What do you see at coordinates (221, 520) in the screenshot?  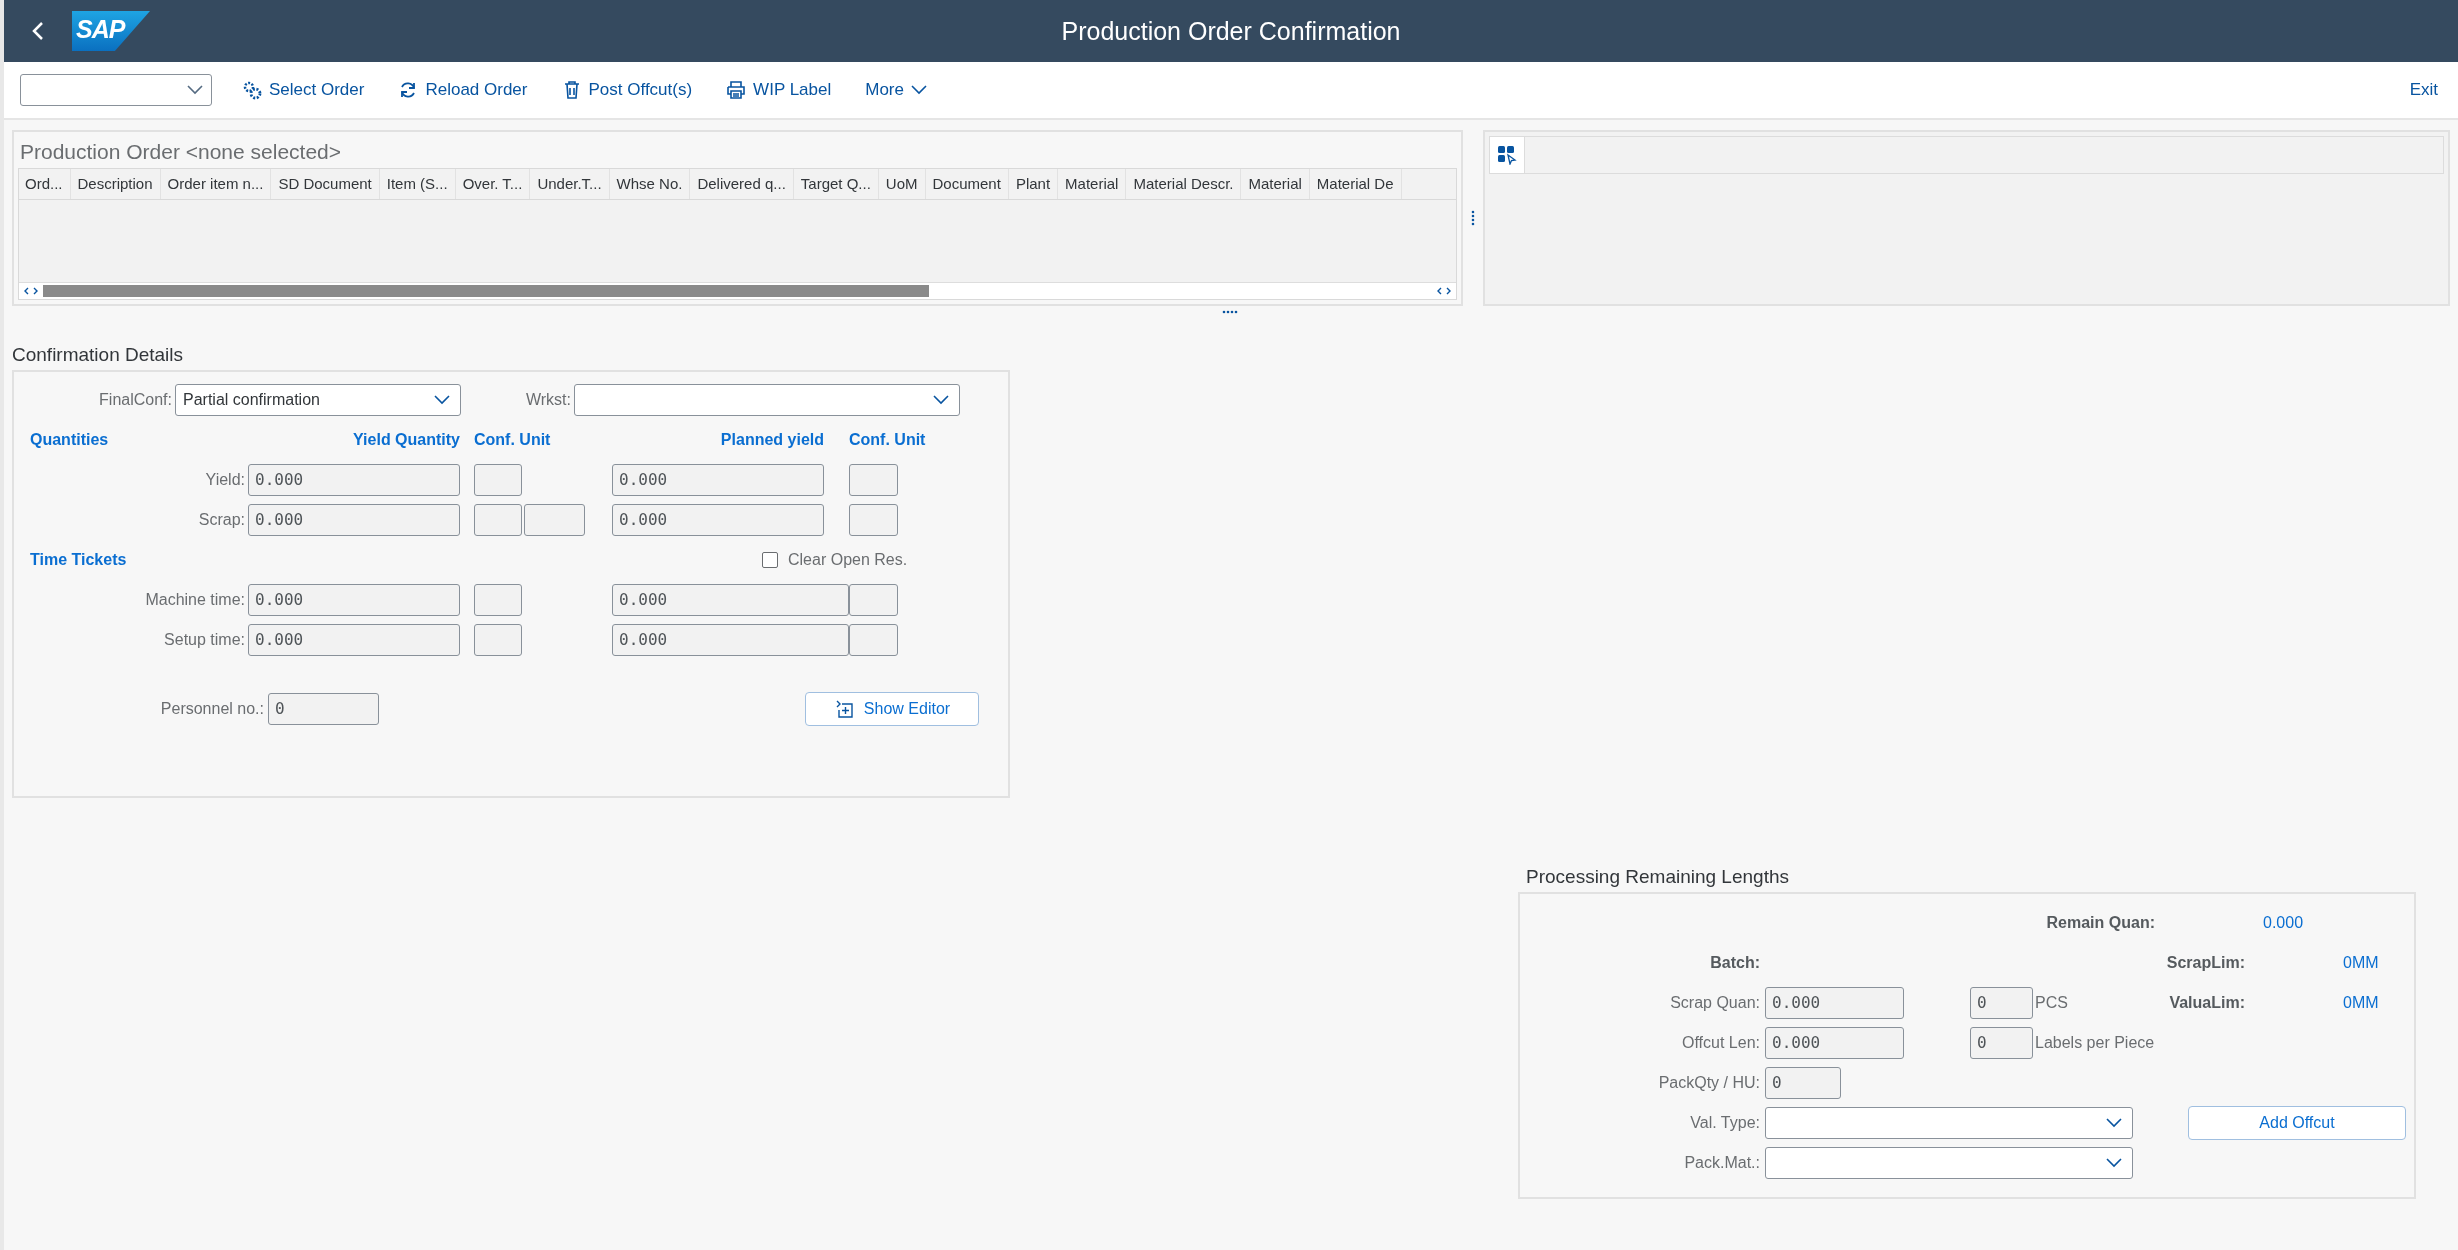 I see `field-label: Scrap:` at bounding box center [221, 520].